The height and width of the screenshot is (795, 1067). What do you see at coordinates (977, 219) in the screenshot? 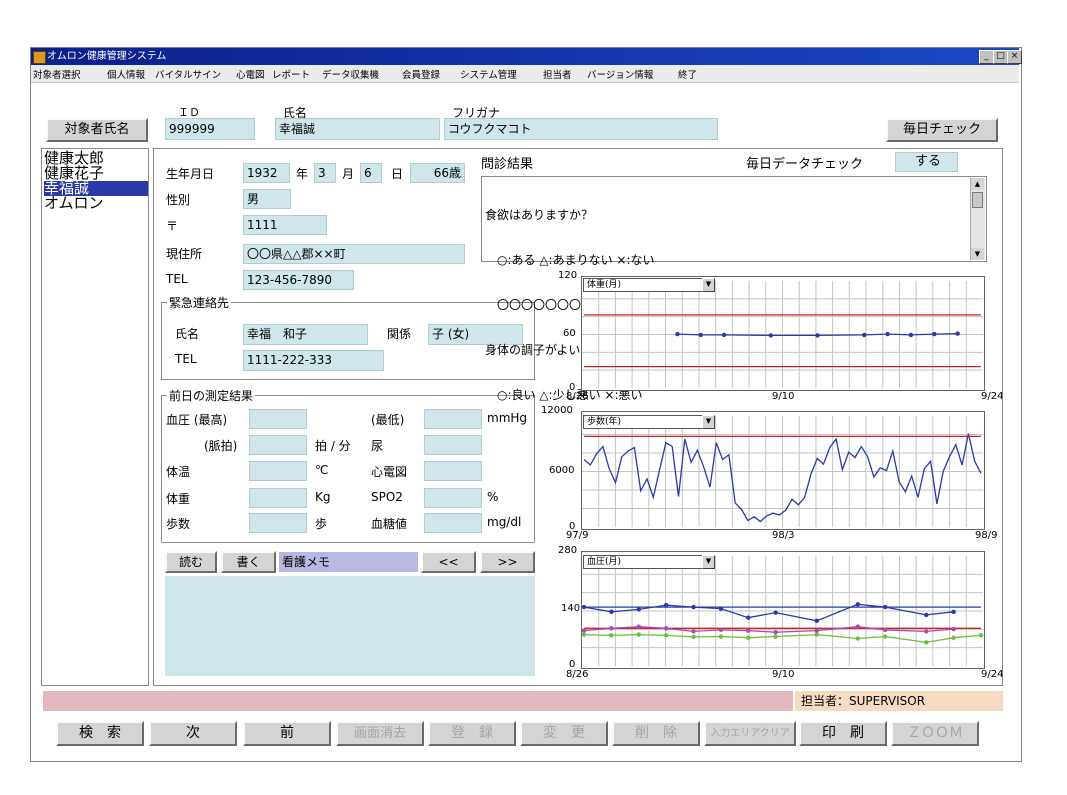
I see `interview-scrollbar: ▲ ▼` at bounding box center [977, 219].